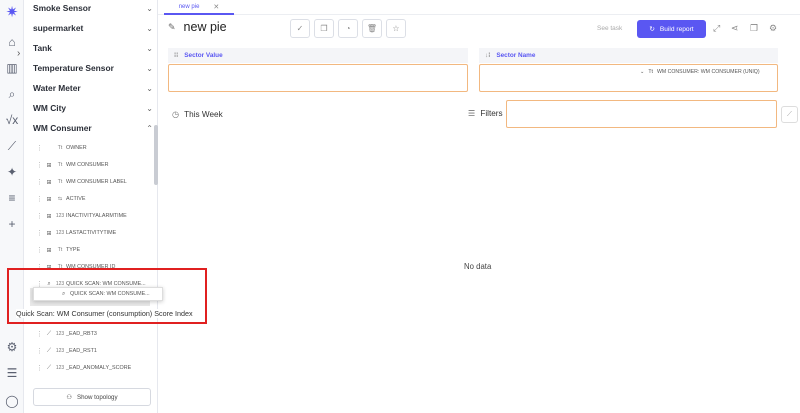 The image size is (800, 413). Describe the element at coordinates (12, 198) in the screenshot. I see `menu-icon: ≡` at that location.